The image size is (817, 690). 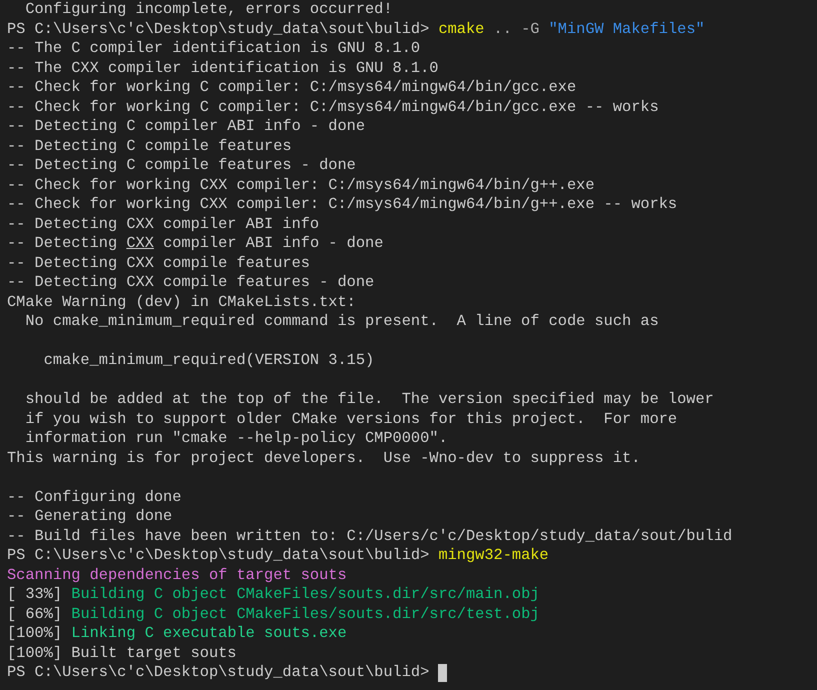 What do you see at coordinates (158, 263) in the screenshot?
I see `terminal-text: -- Detecting CXX compile features` at bounding box center [158, 263].